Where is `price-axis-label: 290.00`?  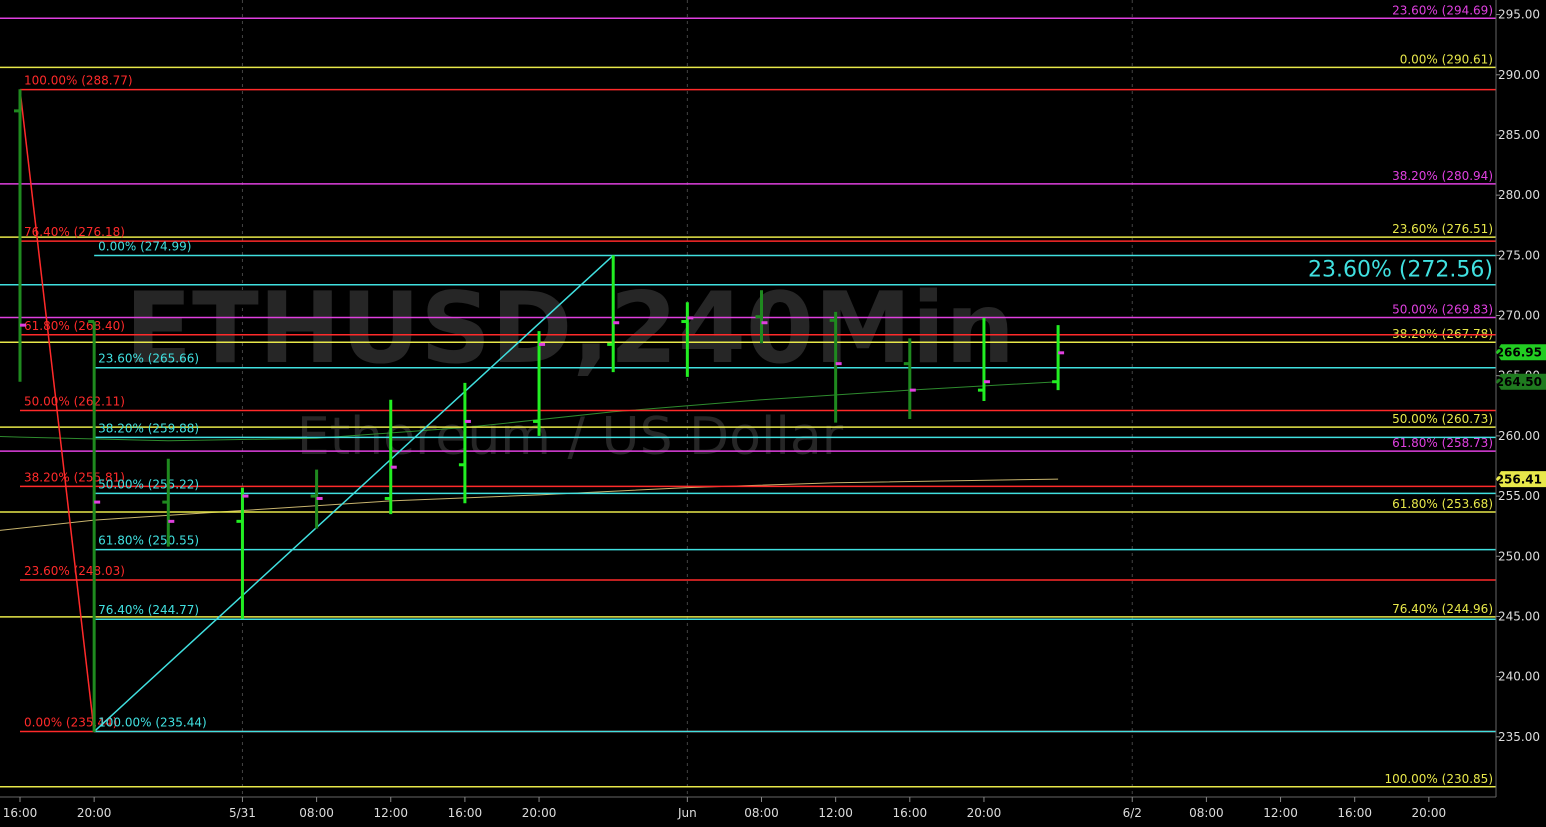
price-axis-label: 290.00 is located at coordinates (1519, 75).